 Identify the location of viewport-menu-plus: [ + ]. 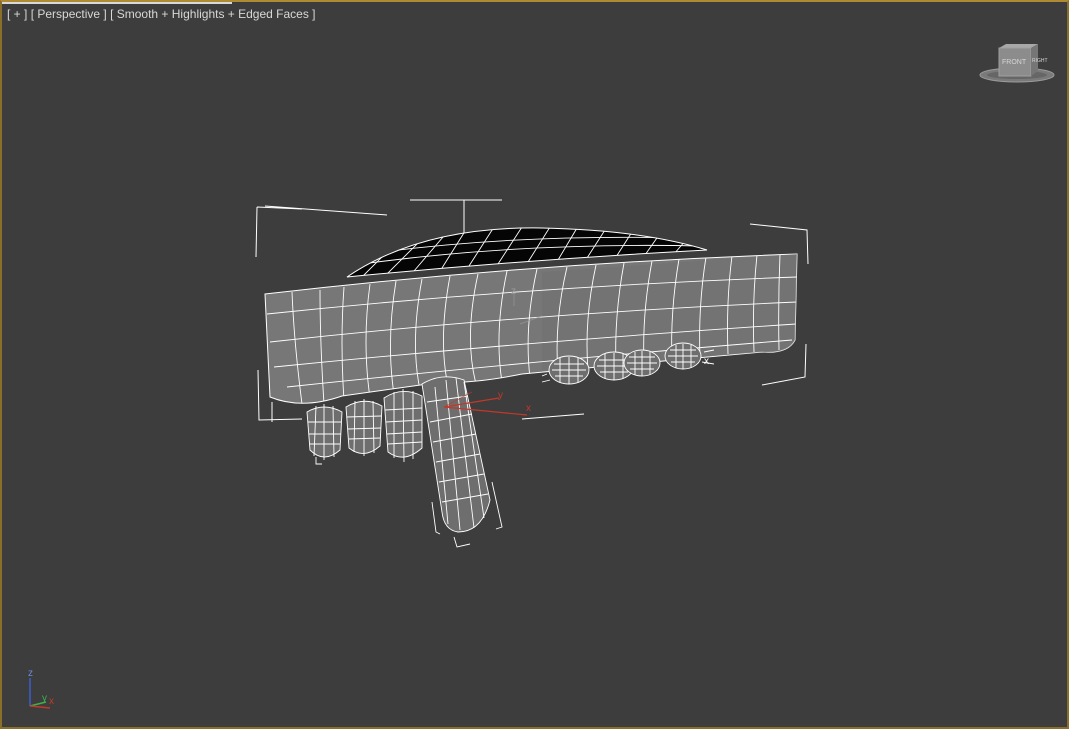
(17, 14).